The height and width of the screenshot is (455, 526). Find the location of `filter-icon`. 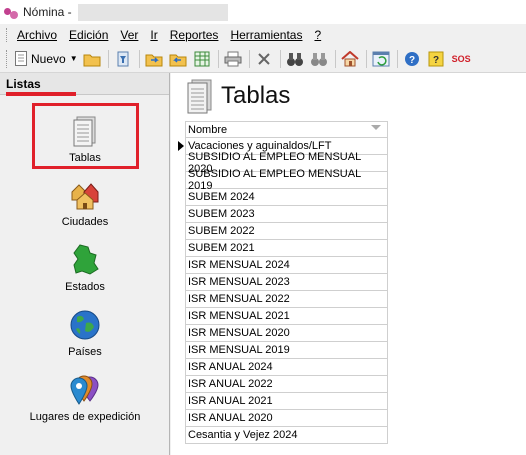

filter-icon is located at coordinates (123, 58).